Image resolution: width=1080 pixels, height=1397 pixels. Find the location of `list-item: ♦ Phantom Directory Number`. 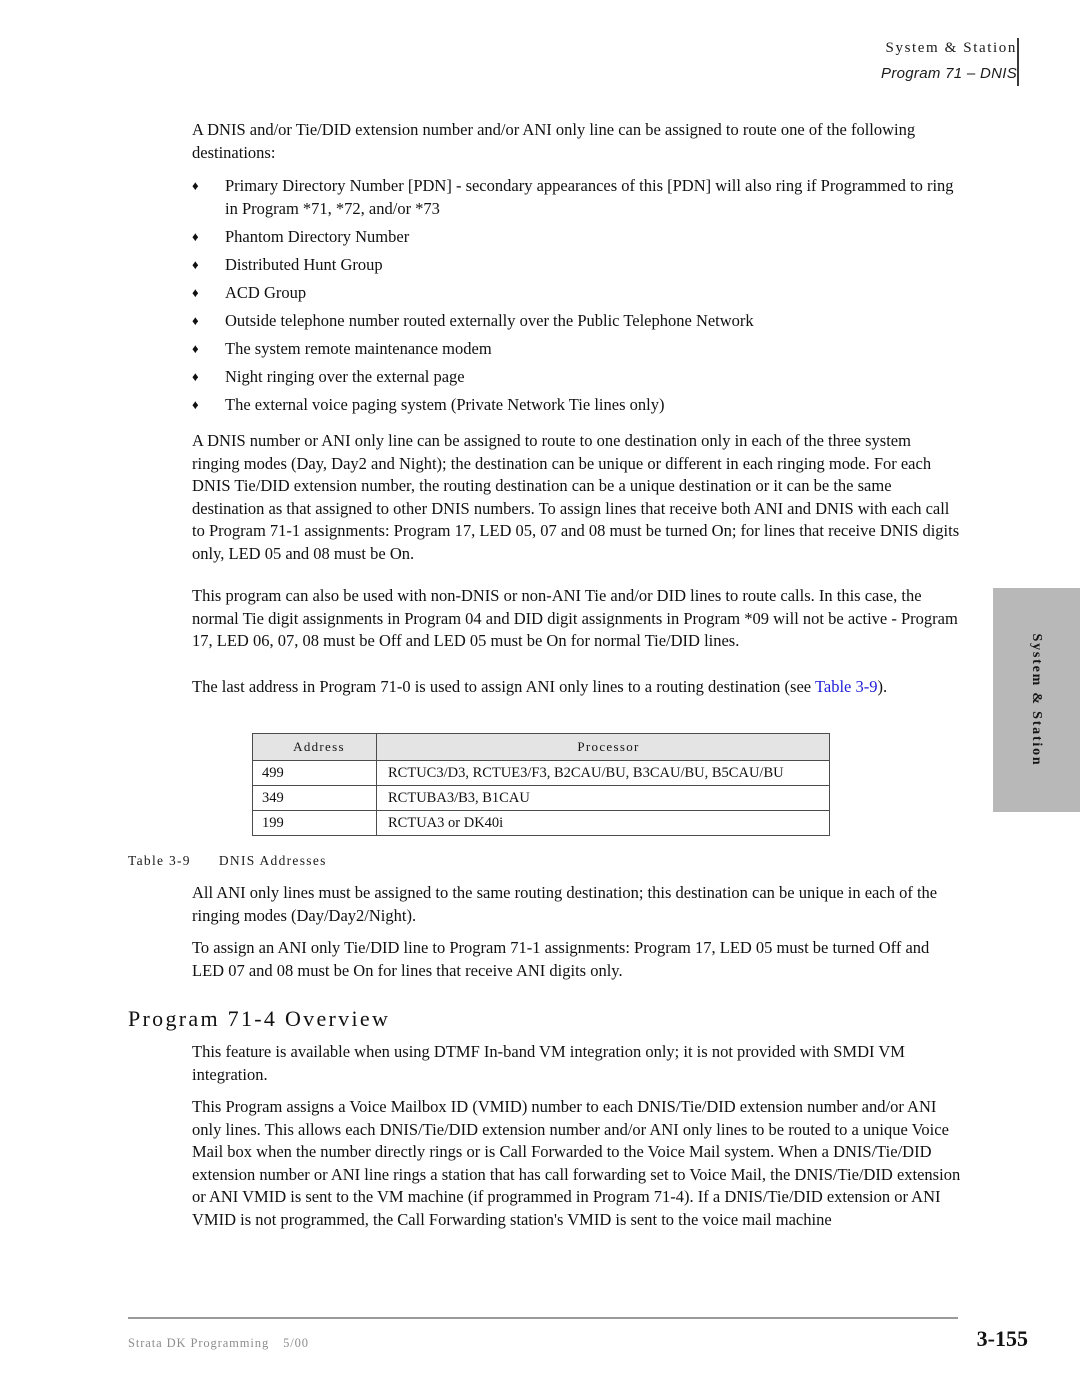

list-item: ♦ Phantom Directory Number is located at coordinates (577, 237).